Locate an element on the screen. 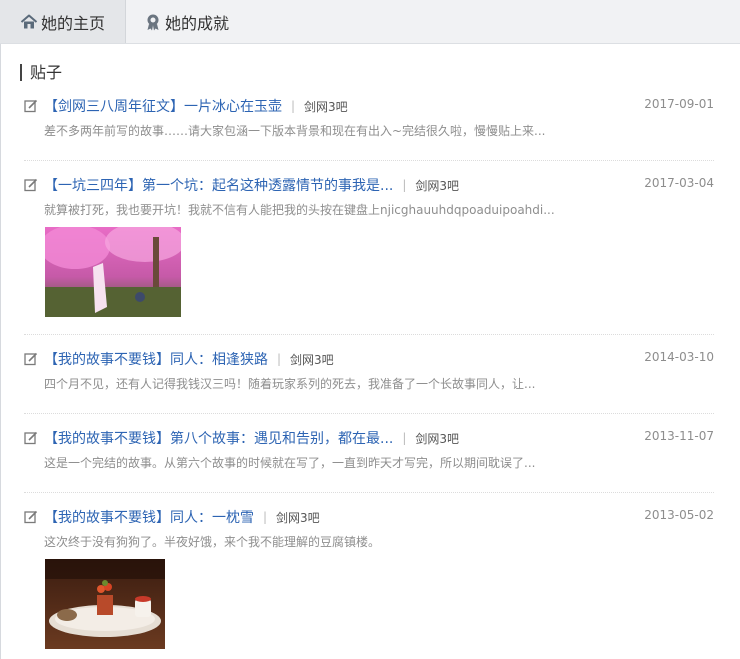 The image size is (740, 659). profile-tab-bar: 她的主页 她的成就 is located at coordinates (370, 22).